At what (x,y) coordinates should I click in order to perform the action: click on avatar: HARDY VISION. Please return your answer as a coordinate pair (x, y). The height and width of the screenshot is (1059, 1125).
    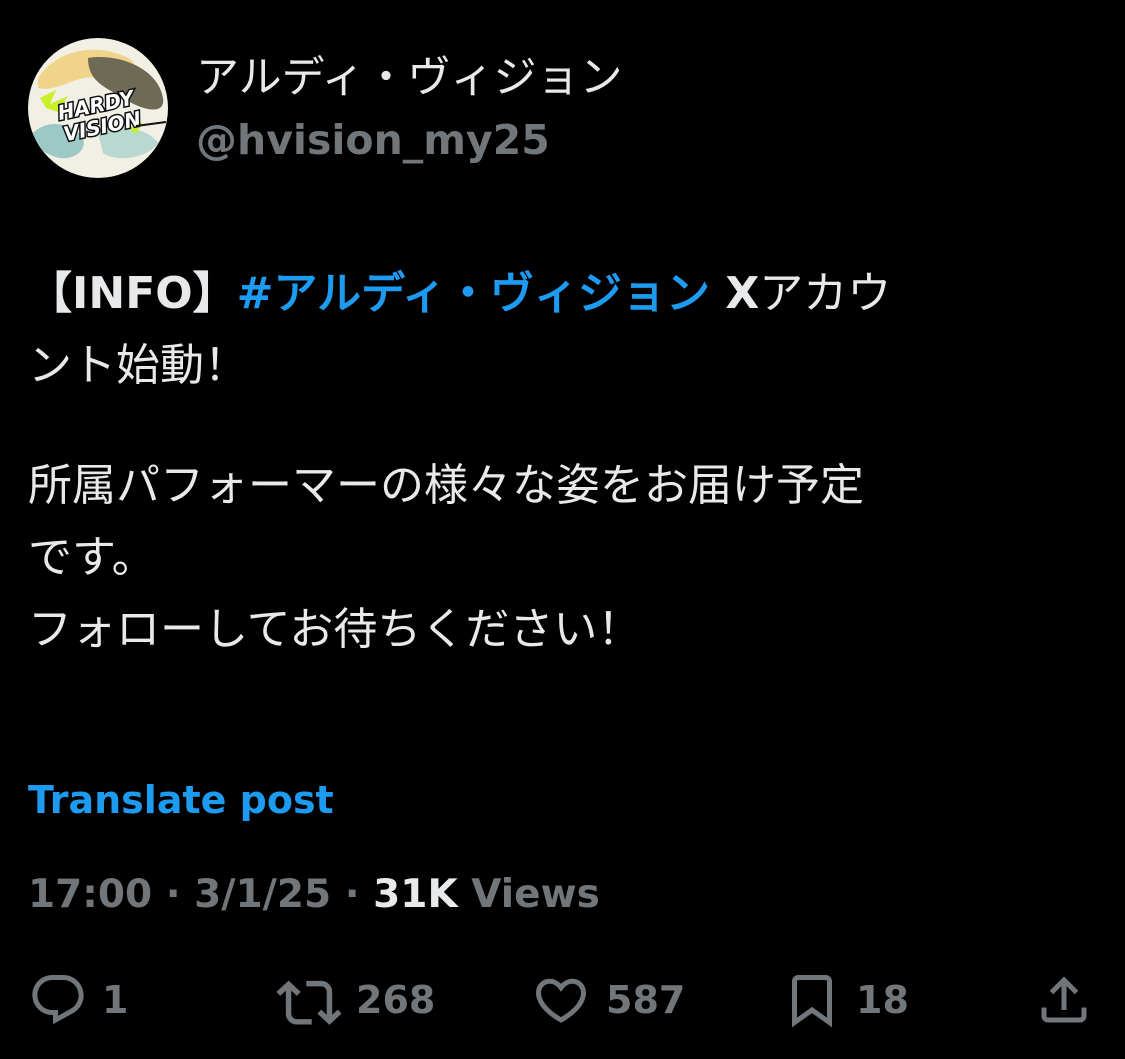
    Looking at the image, I should click on (98, 108).